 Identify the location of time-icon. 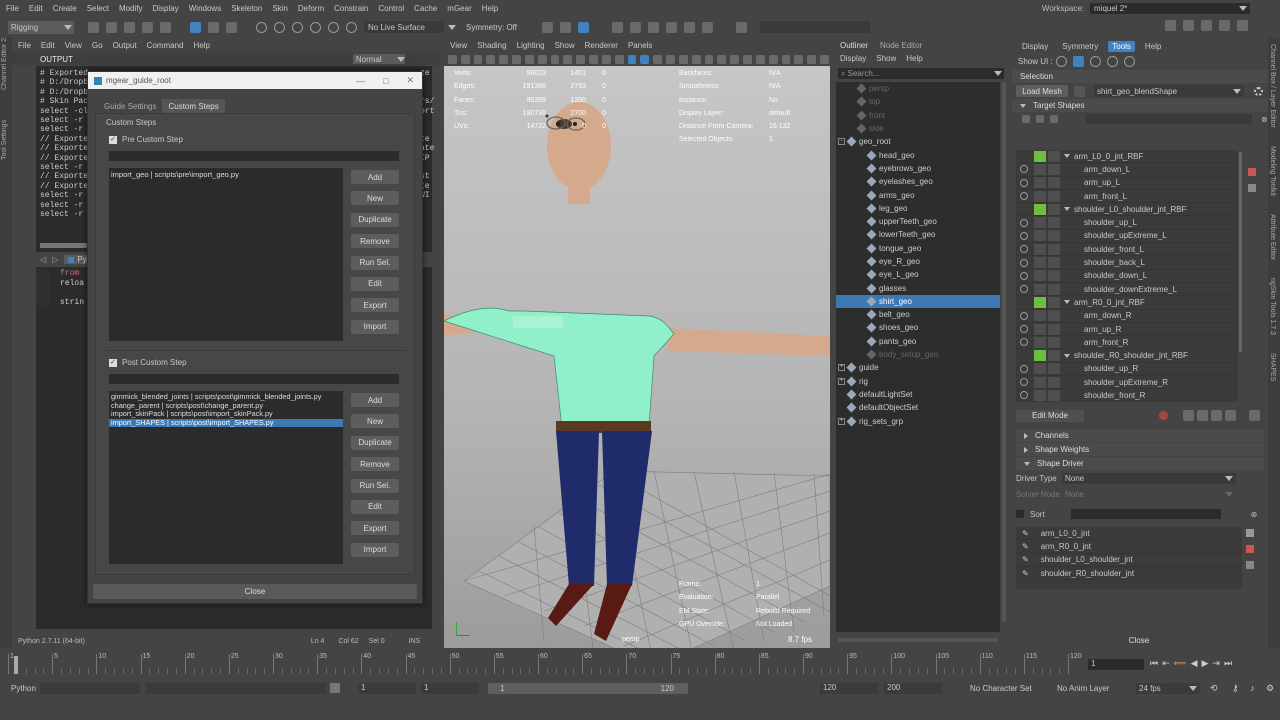
(689, 27).